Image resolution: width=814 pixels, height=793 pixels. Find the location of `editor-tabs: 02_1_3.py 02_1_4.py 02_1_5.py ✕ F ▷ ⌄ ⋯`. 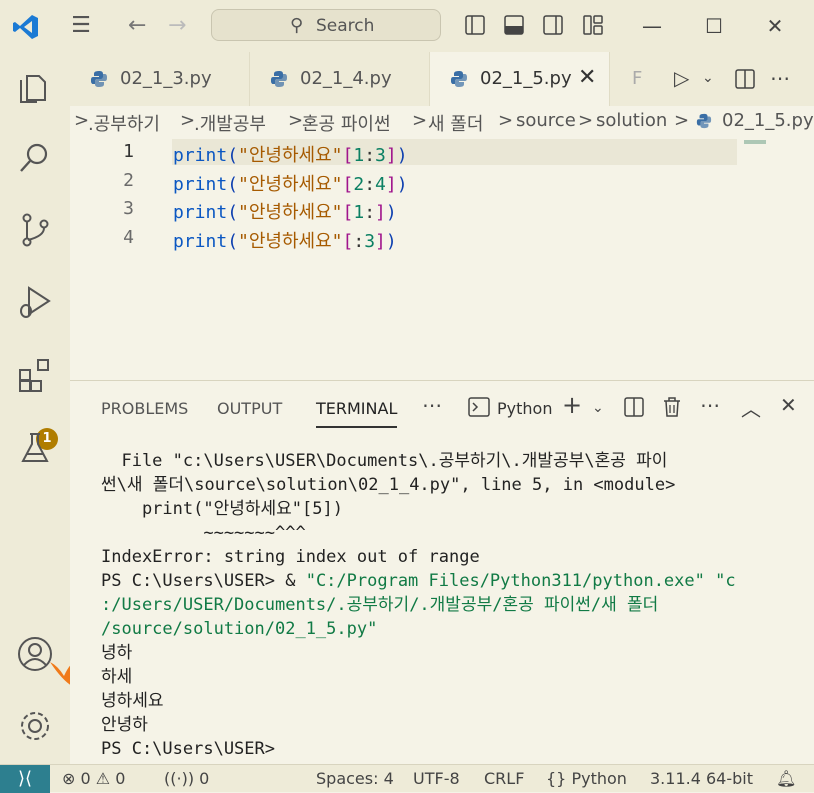

editor-tabs: 02_1_3.py 02_1_4.py 02_1_5.py ✕ F ▷ ⌄ ⋯ is located at coordinates (442, 79).